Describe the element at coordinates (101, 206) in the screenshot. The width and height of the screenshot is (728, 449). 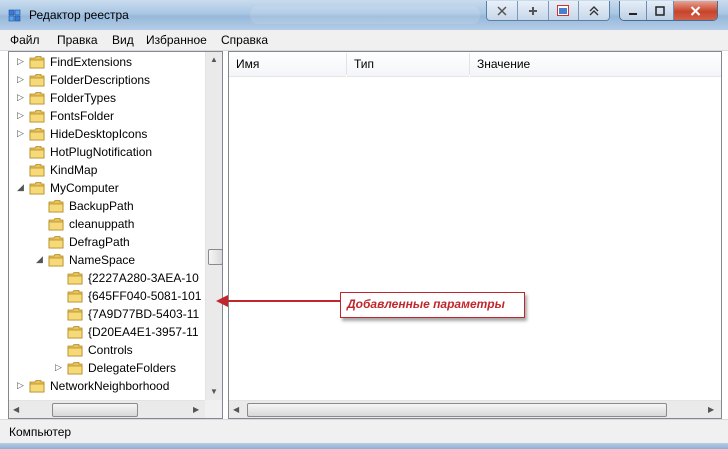
I see `tree-item-label: BackupPath` at that location.